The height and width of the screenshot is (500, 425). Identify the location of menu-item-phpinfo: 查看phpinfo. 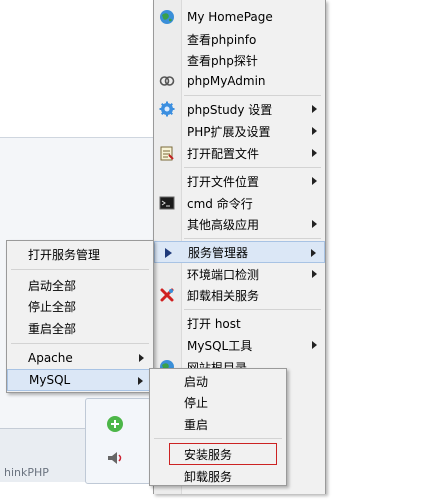
(239, 39).